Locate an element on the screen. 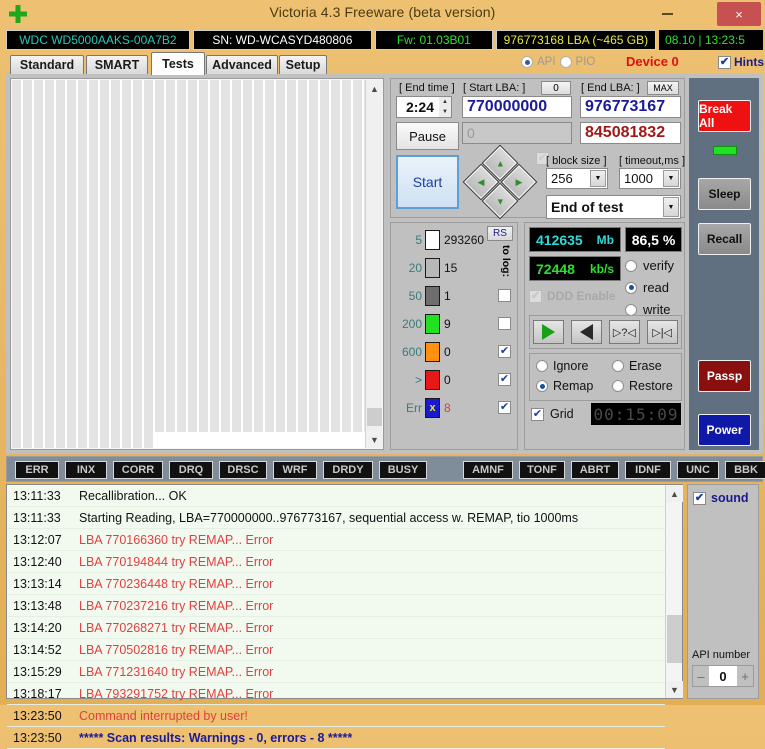  tab-advanced: Advanced is located at coordinates (242, 64).